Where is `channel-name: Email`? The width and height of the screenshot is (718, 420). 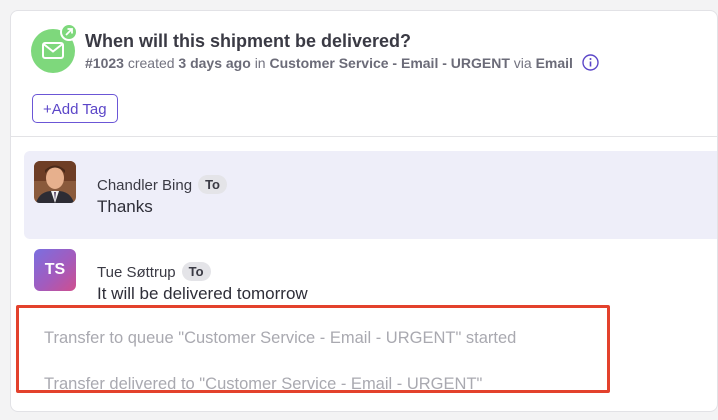
channel-name: Email is located at coordinates (554, 63).